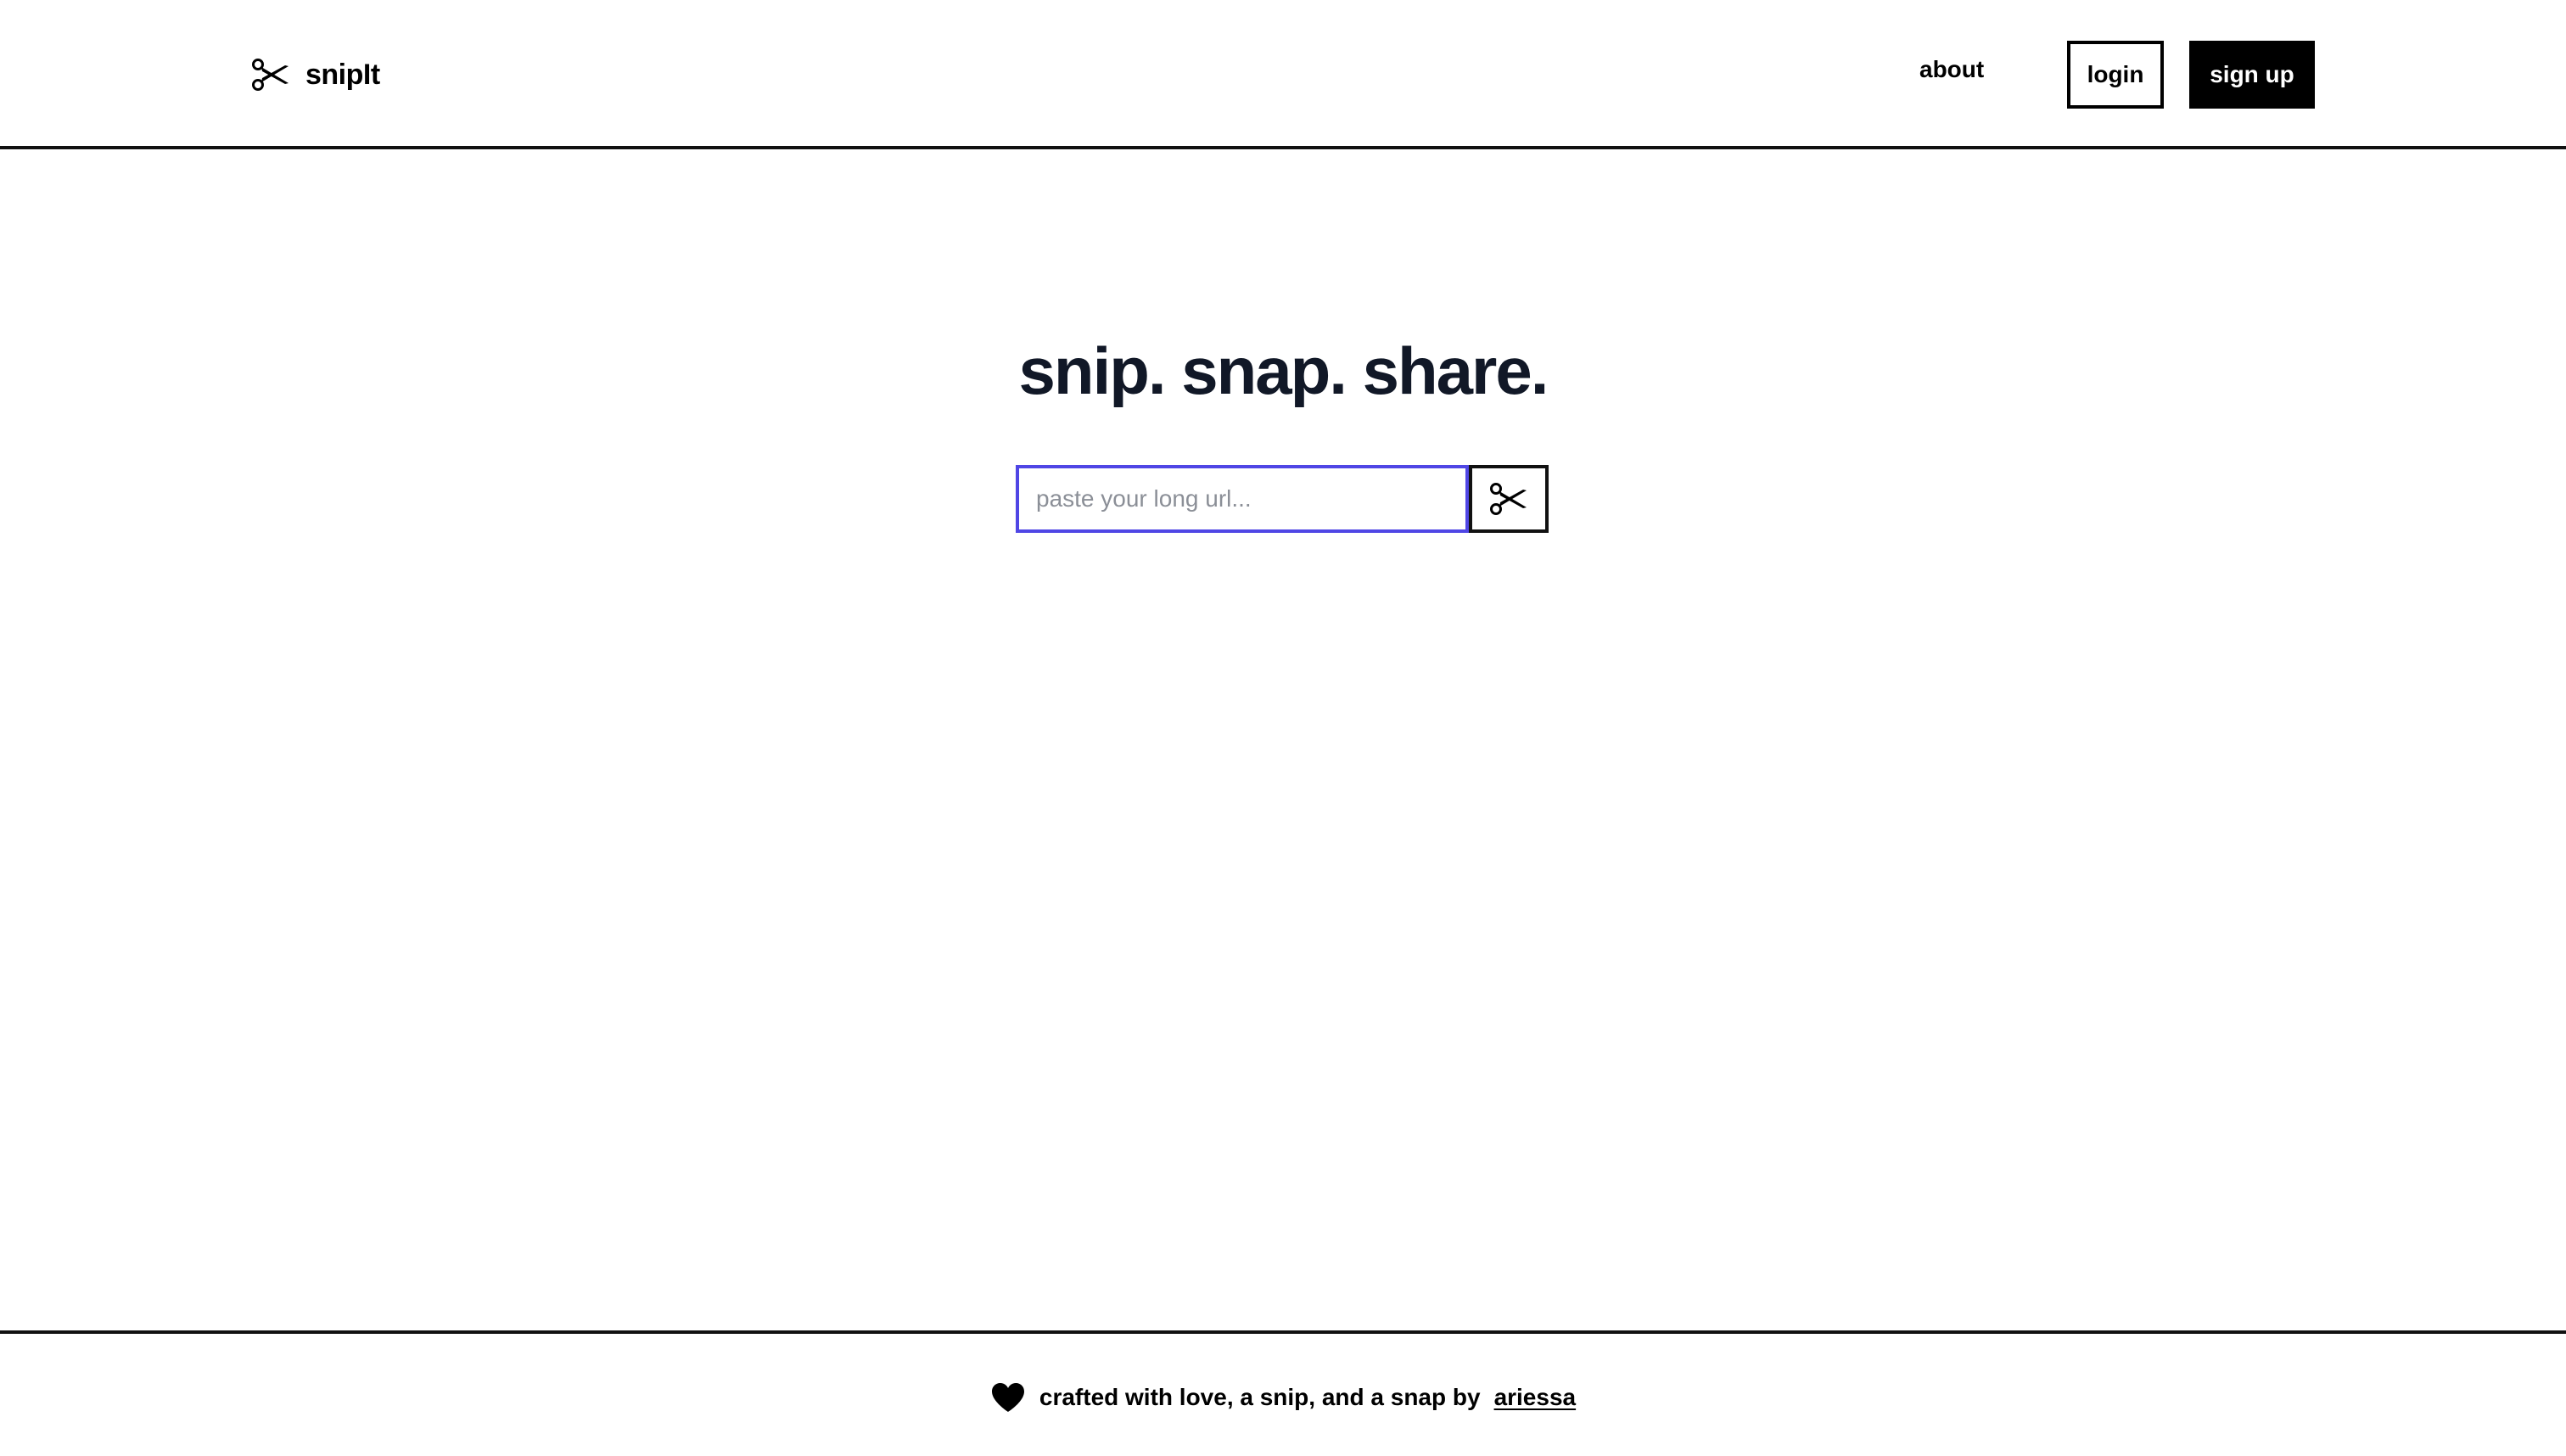 This screenshot has height=1456, width=2566. What do you see at coordinates (1260, 1397) in the screenshot?
I see `footer-text: crafted with love, a snip, and a snap by` at bounding box center [1260, 1397].